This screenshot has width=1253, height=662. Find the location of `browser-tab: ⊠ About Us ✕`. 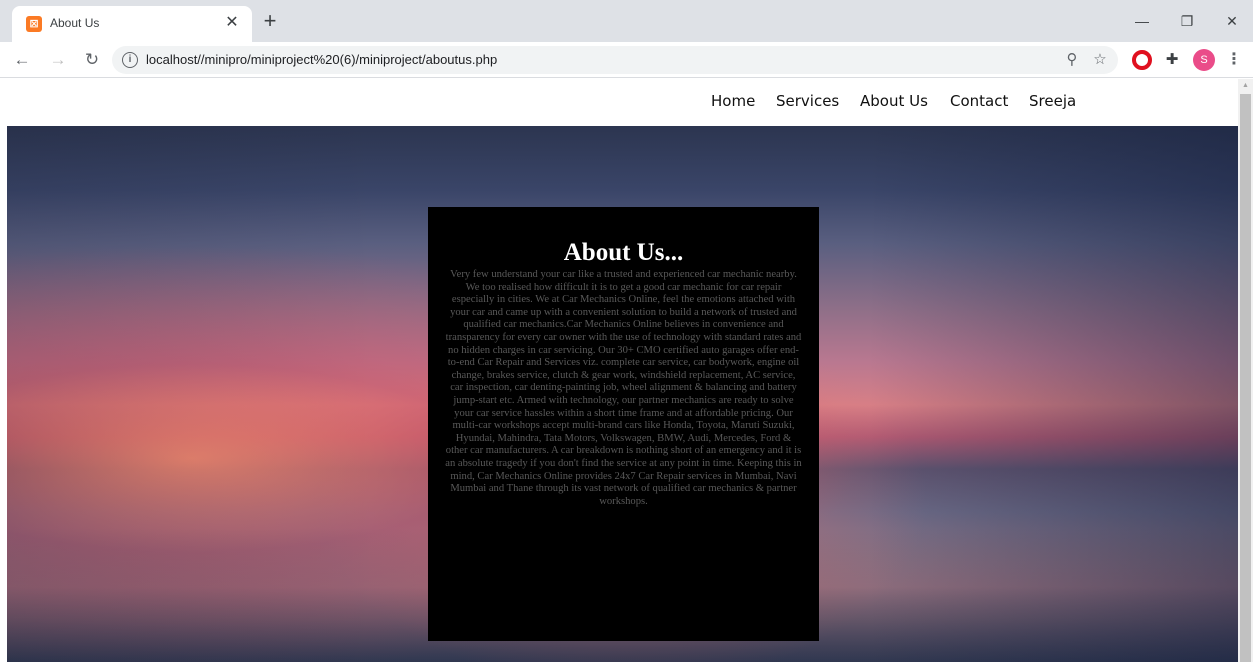

browser-tab: ⊠ About Us ✕ is located at coordinates (132, 24).